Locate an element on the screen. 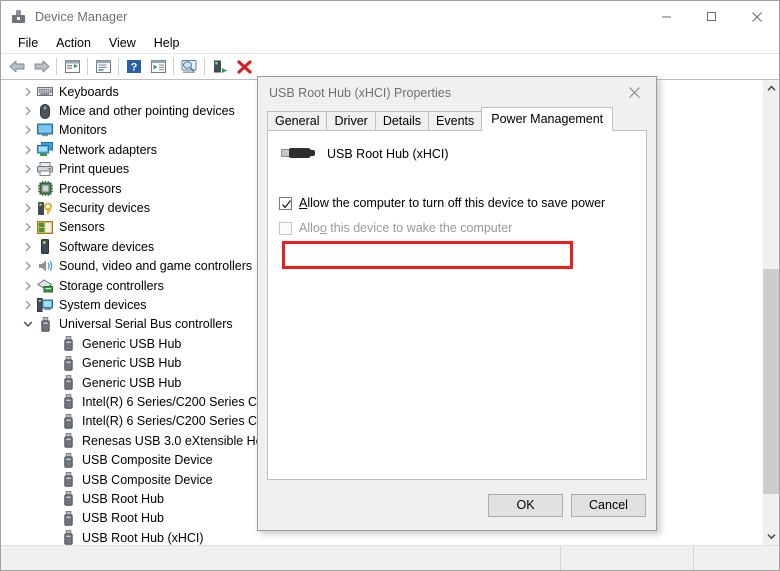 Image resolution: width=780 pixels, height=571 pixels. status-pane-main is located at coordinates (281, 558).